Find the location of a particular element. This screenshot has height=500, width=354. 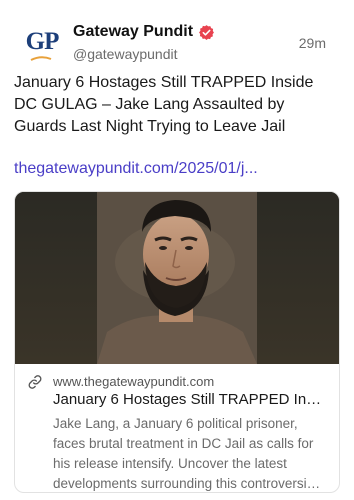

author-names: Gateway Pundit @gatewaypundit is located at coordinates (144, 42).